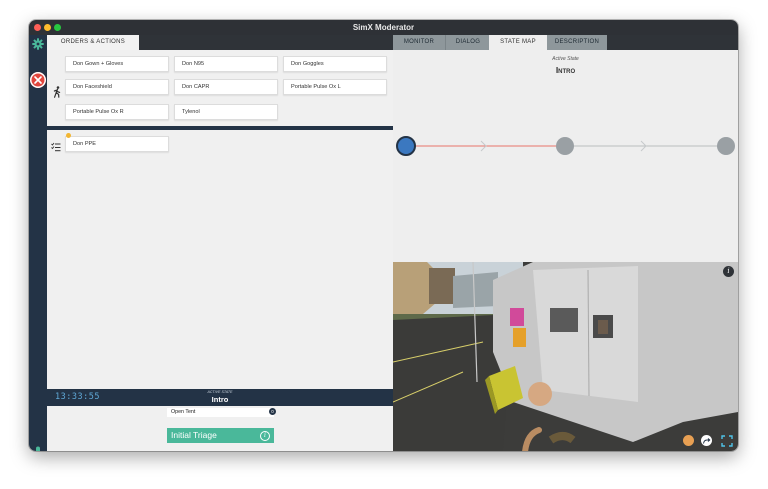 The width and height of the screenshot is (768, 489). I want to click on left-sidebar, so click(38, 243).